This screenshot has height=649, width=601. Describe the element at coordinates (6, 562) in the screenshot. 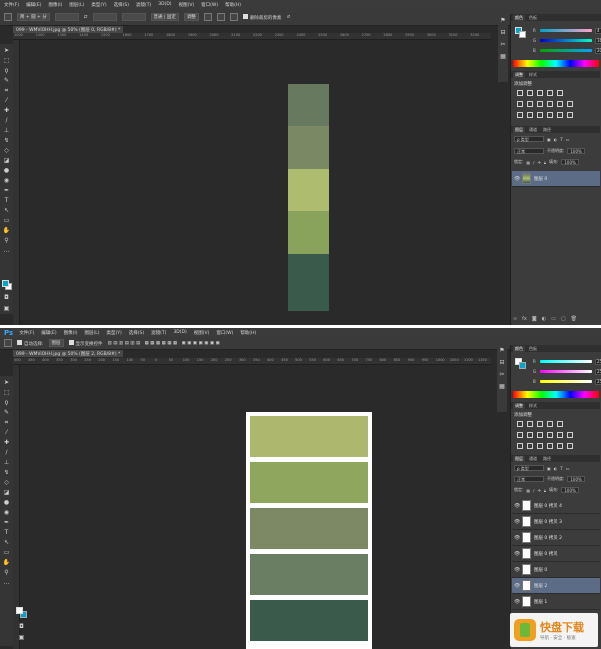

I see `hand-tool-icon: ✋` at that location.